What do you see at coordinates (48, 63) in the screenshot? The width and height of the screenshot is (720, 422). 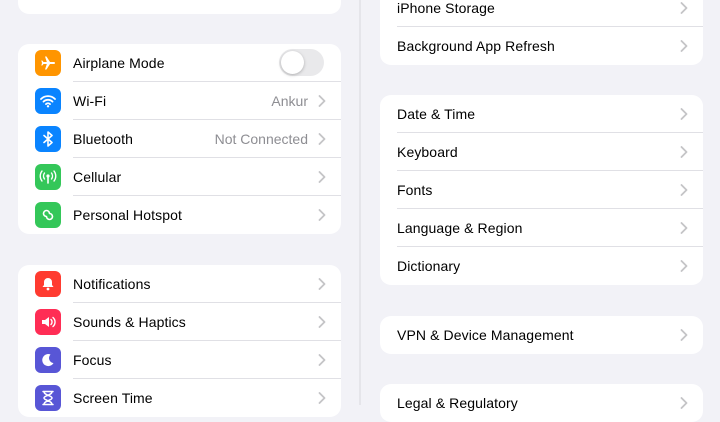 I see `airplane-icon` at bounding box center [48, 63].